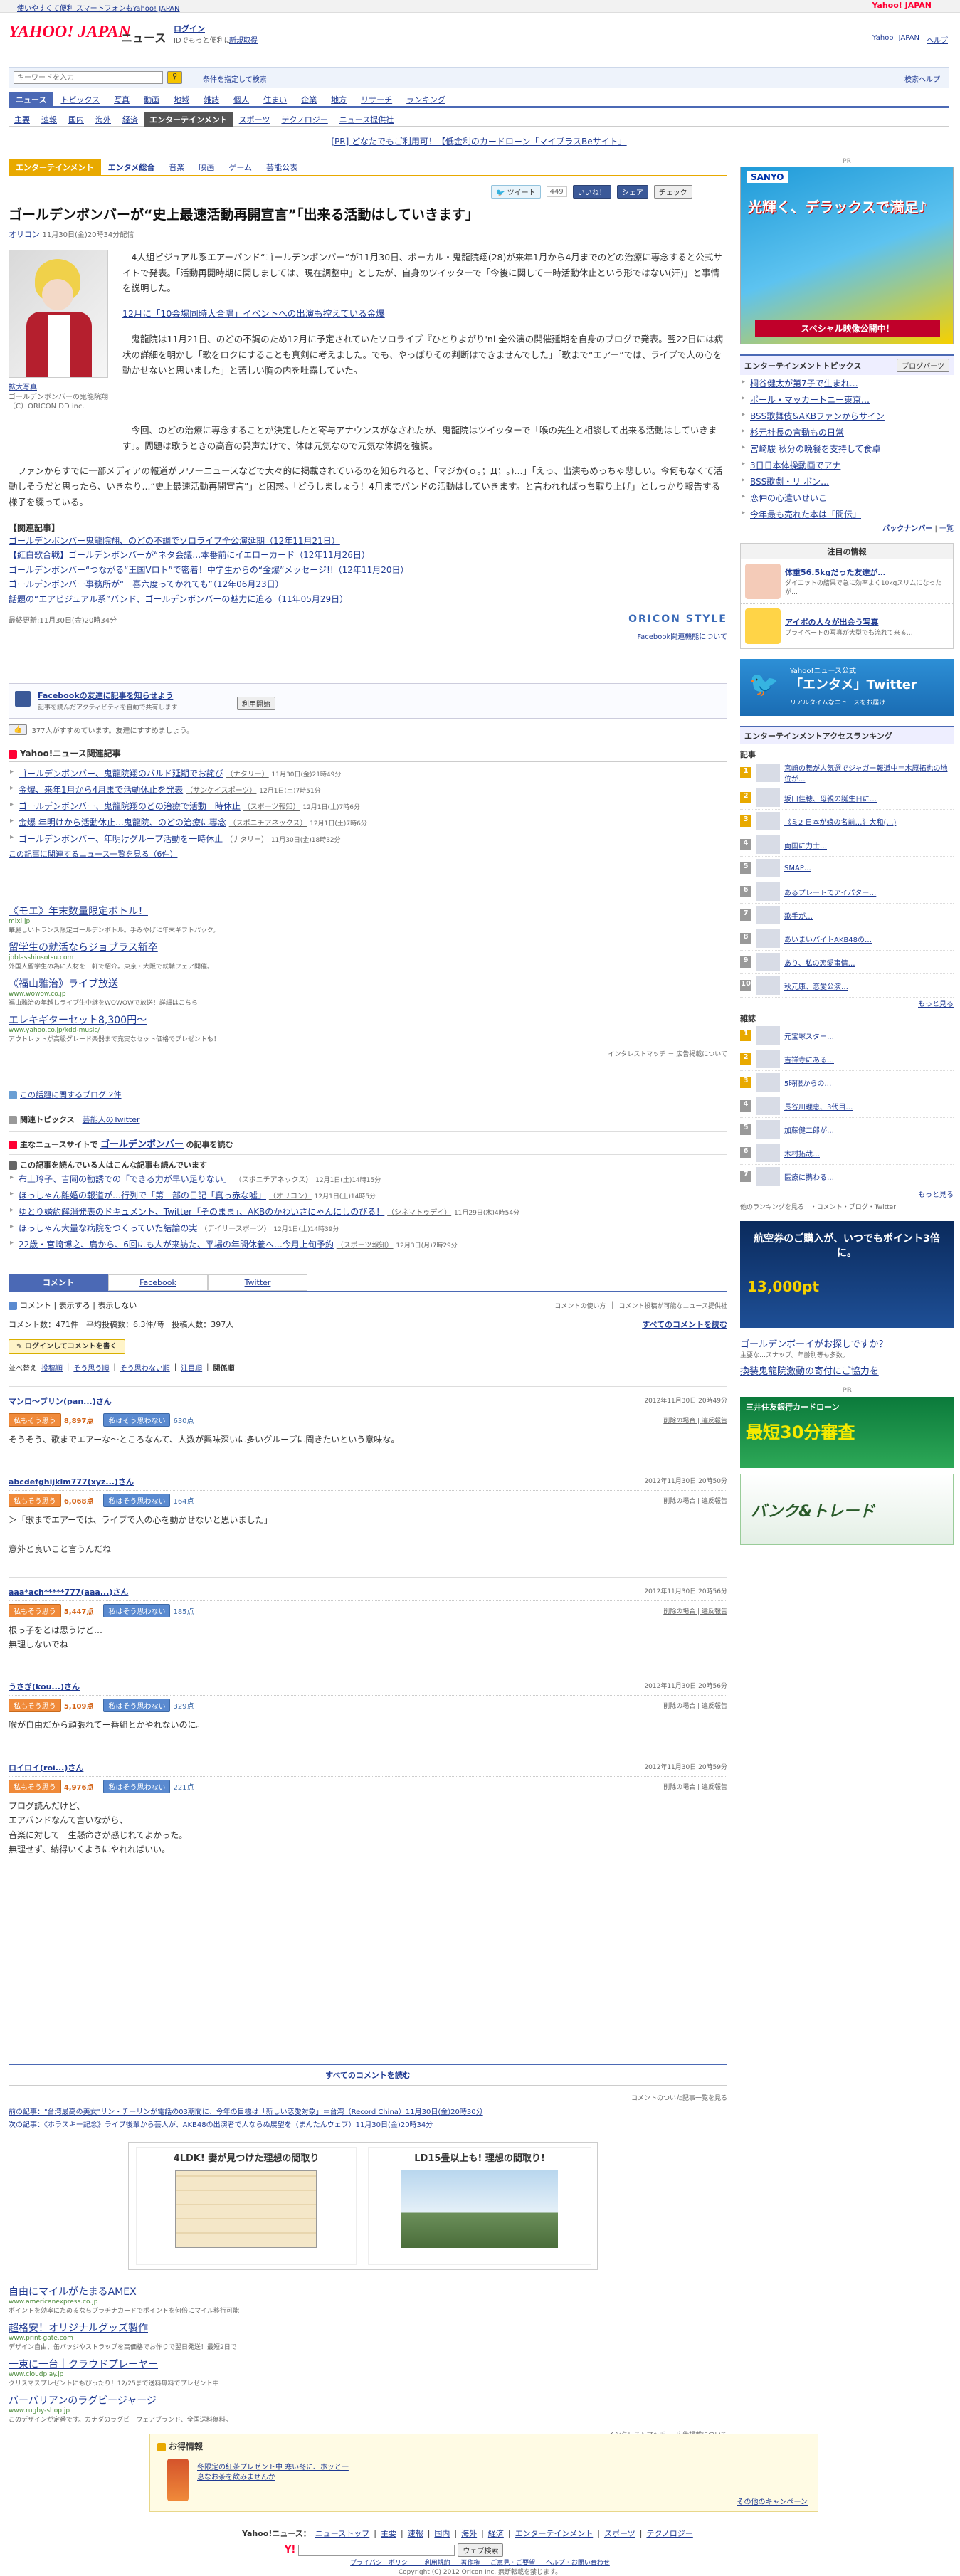 The height and width of the screenshot is (2576, 960). Describe the element at coordinates (112, 1120) in the screenshot. I see `related-topic-link: 芸能人のTwitter` at that location.